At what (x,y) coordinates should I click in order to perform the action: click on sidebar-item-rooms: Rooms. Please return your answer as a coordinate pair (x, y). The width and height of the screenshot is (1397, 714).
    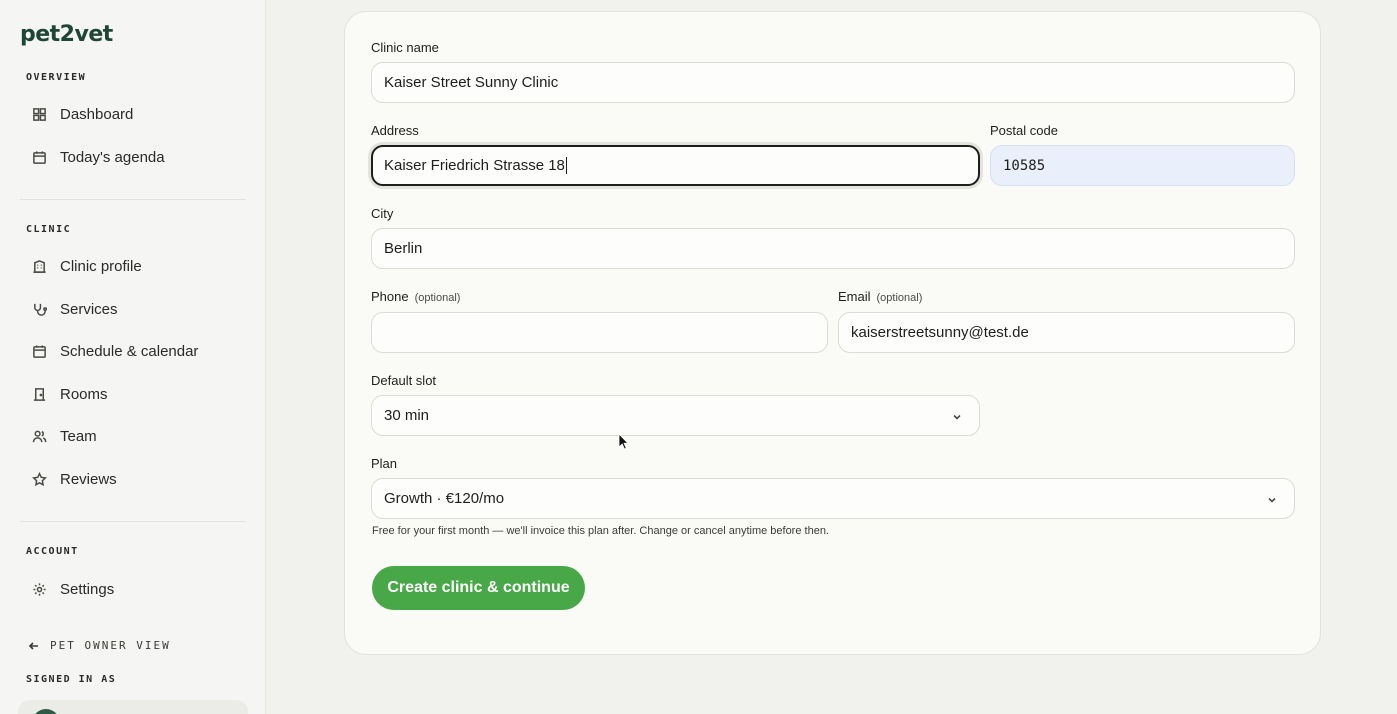
    Looking at the image, I should click on (133, 394).